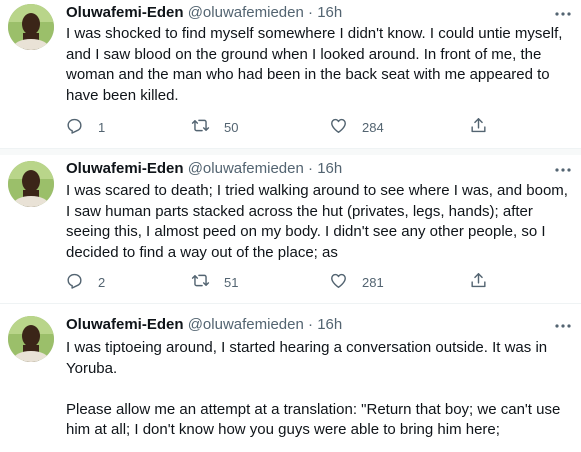 The width and height of the screenshot is (581, 452). I want to click on retweet-button: 51, so click(214, 282).